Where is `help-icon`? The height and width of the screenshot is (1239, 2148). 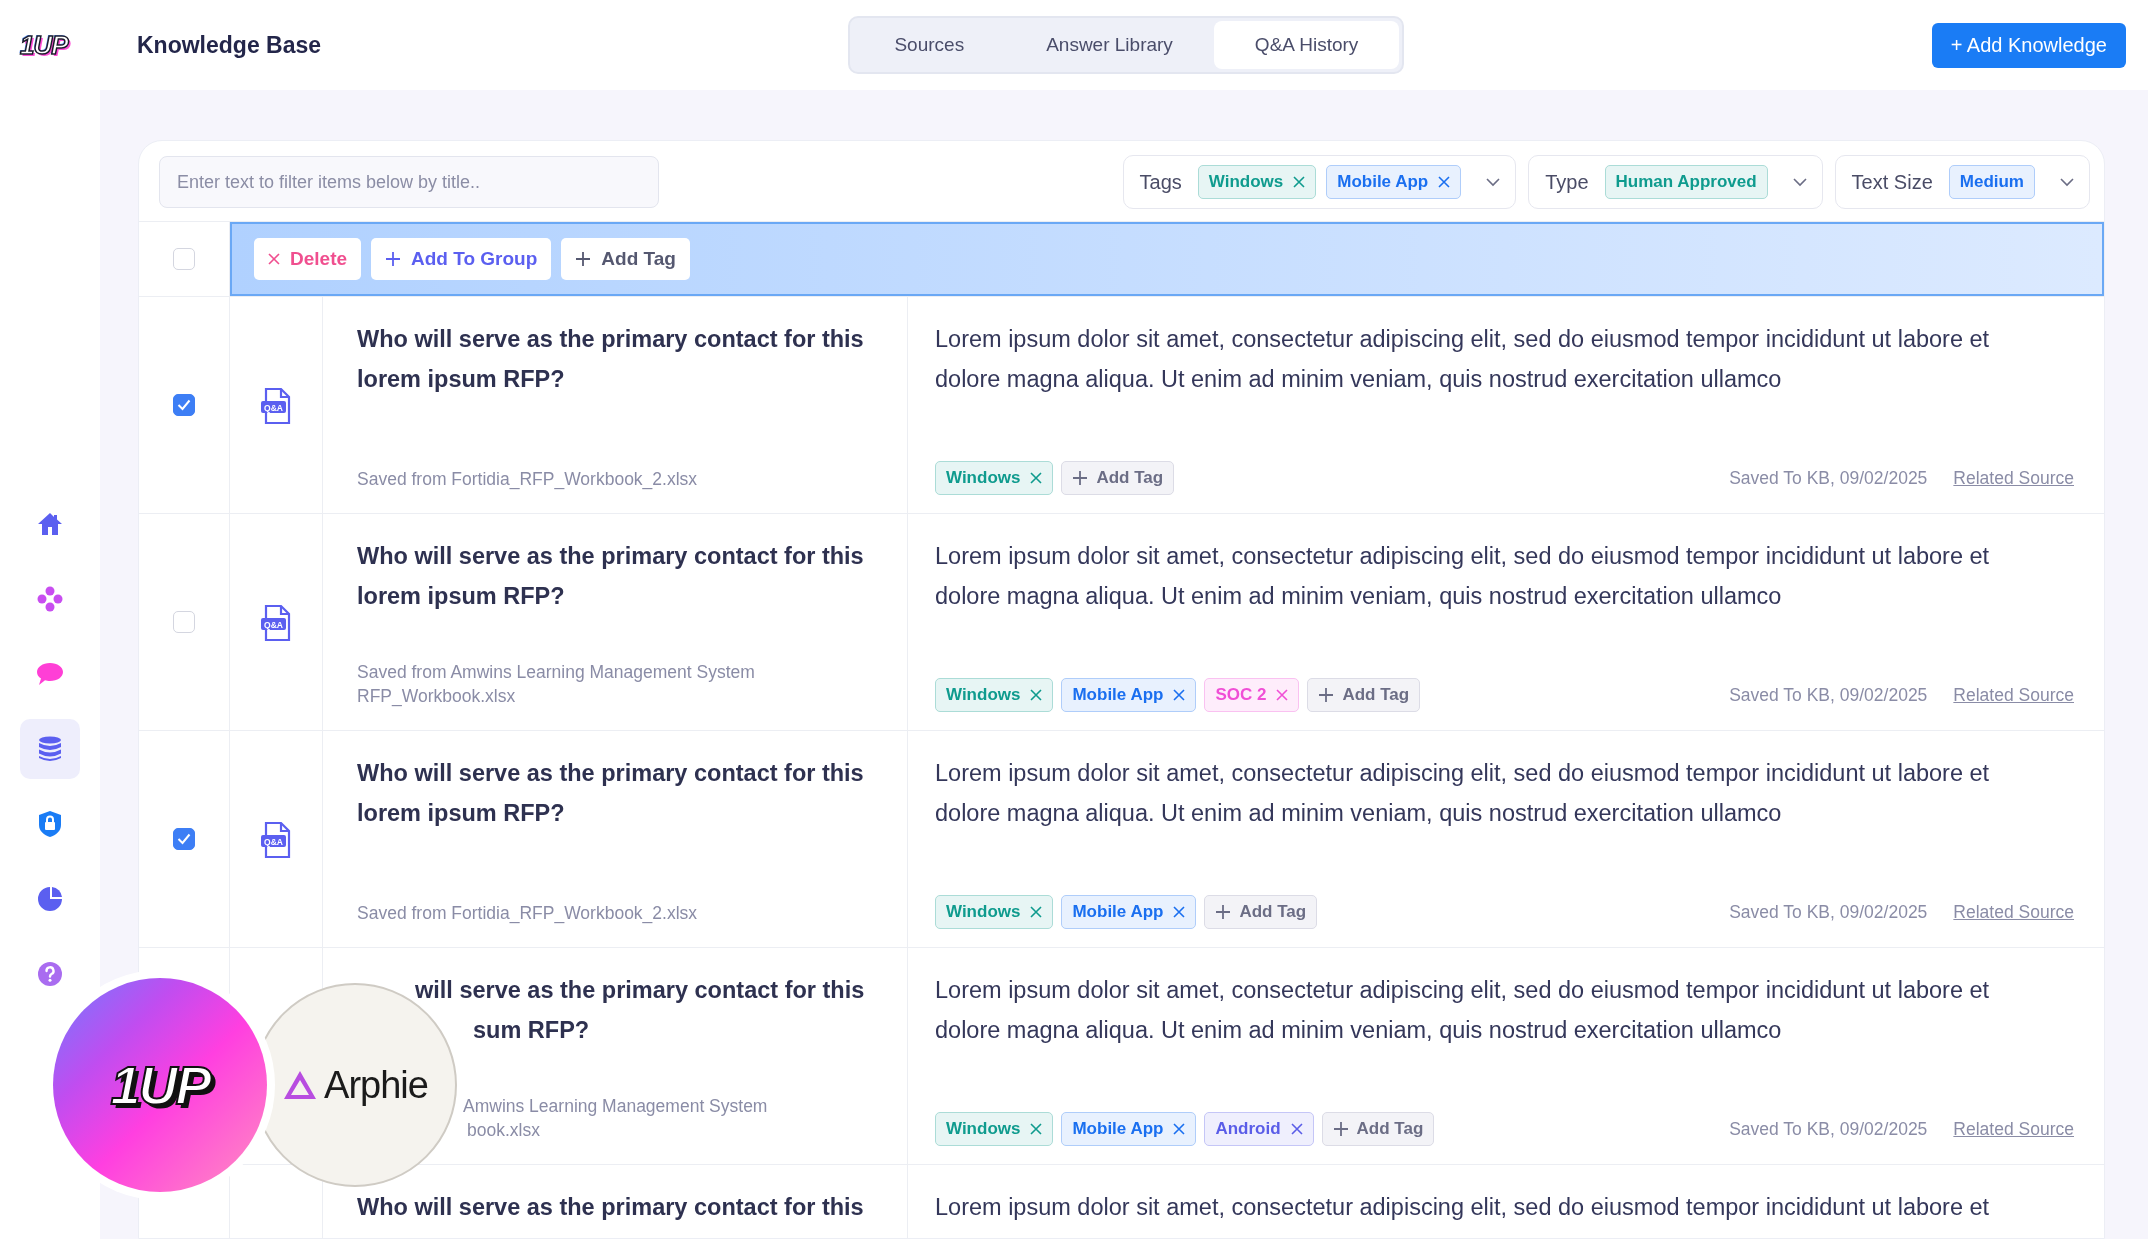
help-icon is located at coordinates (50, 974).